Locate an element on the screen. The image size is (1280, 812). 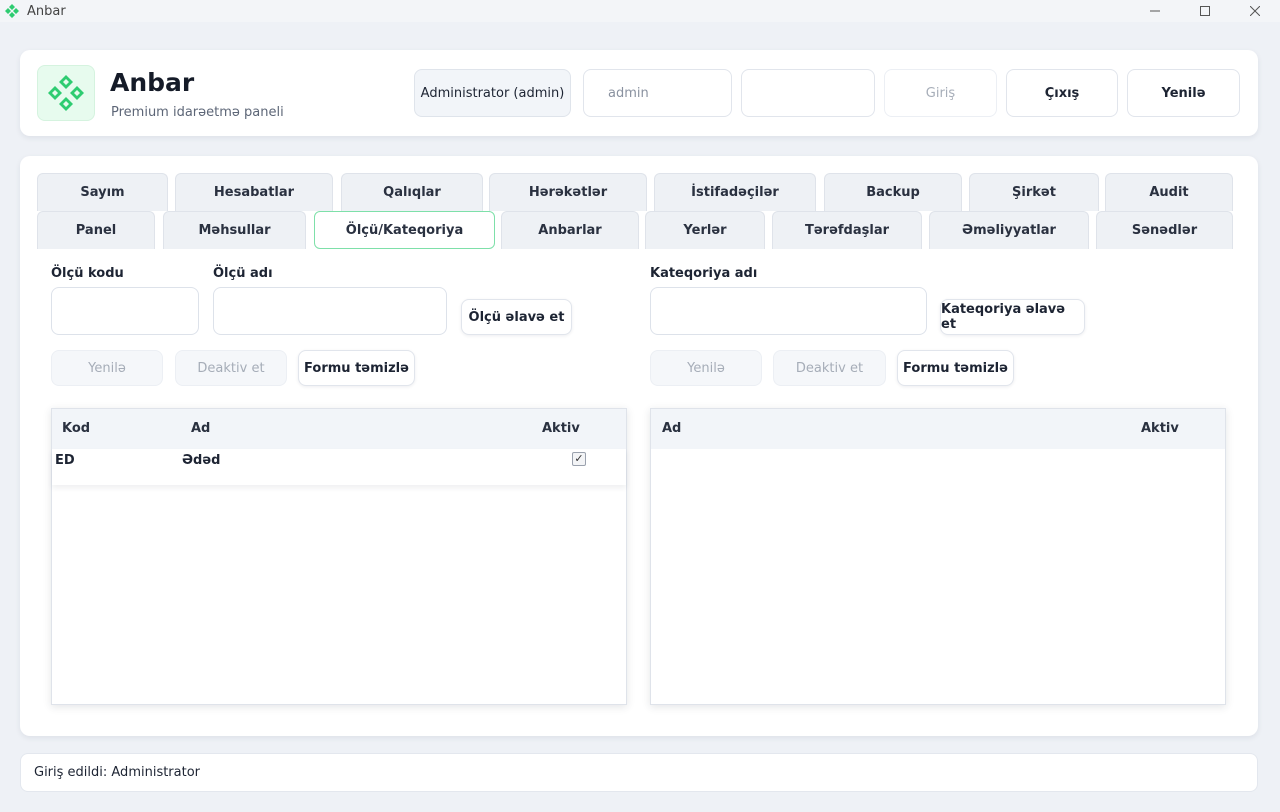
tab-terefdaslar: Tərəfdaşlar is located at coordinates (847, 230).